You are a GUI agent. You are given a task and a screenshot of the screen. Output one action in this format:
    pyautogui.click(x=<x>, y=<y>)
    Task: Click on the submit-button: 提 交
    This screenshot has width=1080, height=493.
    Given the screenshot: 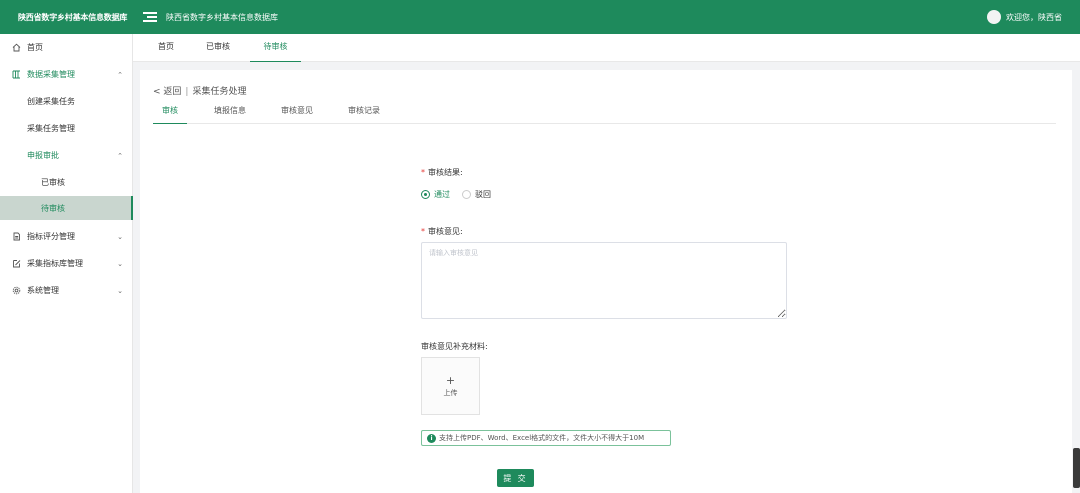 What is the action you would take?
    pyautogui.click(x=515, y=478)
    